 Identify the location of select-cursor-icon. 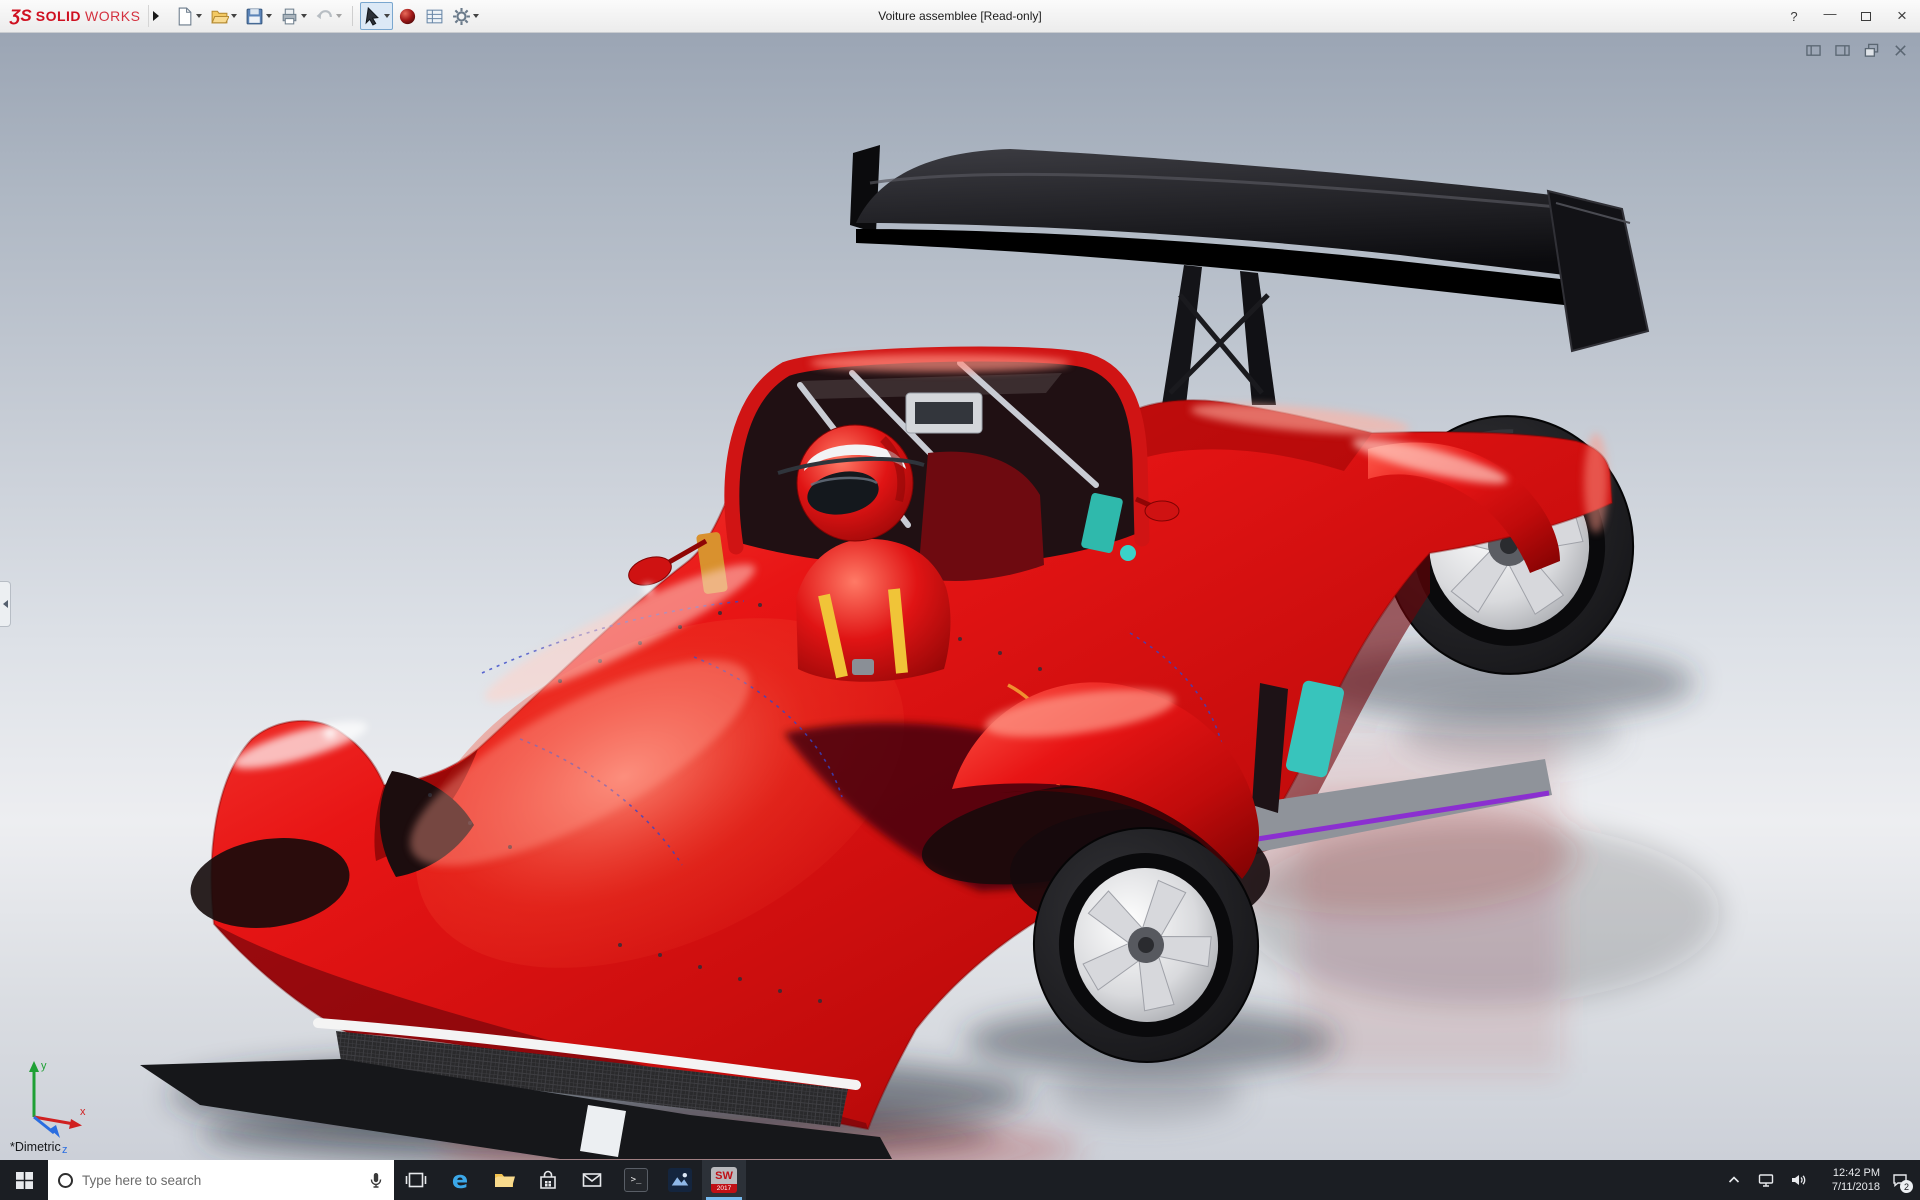
(372, 16).